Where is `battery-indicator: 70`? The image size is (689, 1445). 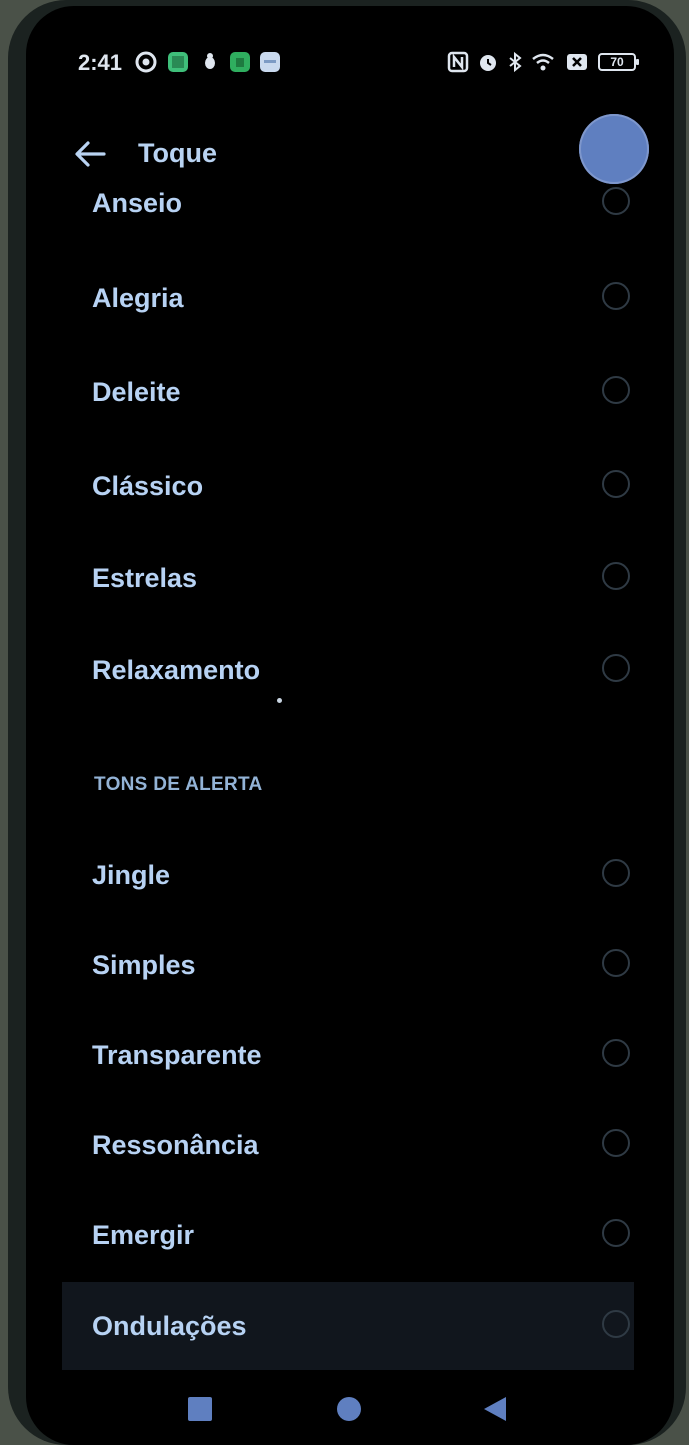 battery-indicator: 70 is located at coordinates (618, 62).